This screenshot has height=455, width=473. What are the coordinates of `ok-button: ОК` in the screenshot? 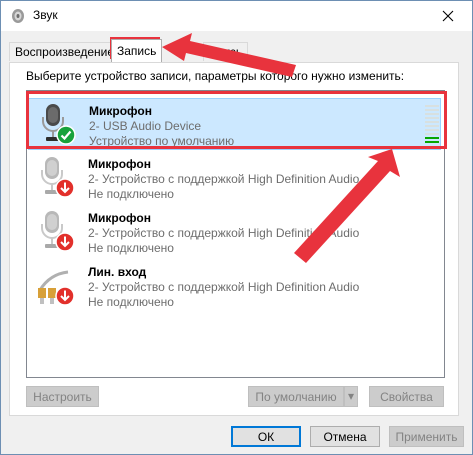 It's located at (266, 436).